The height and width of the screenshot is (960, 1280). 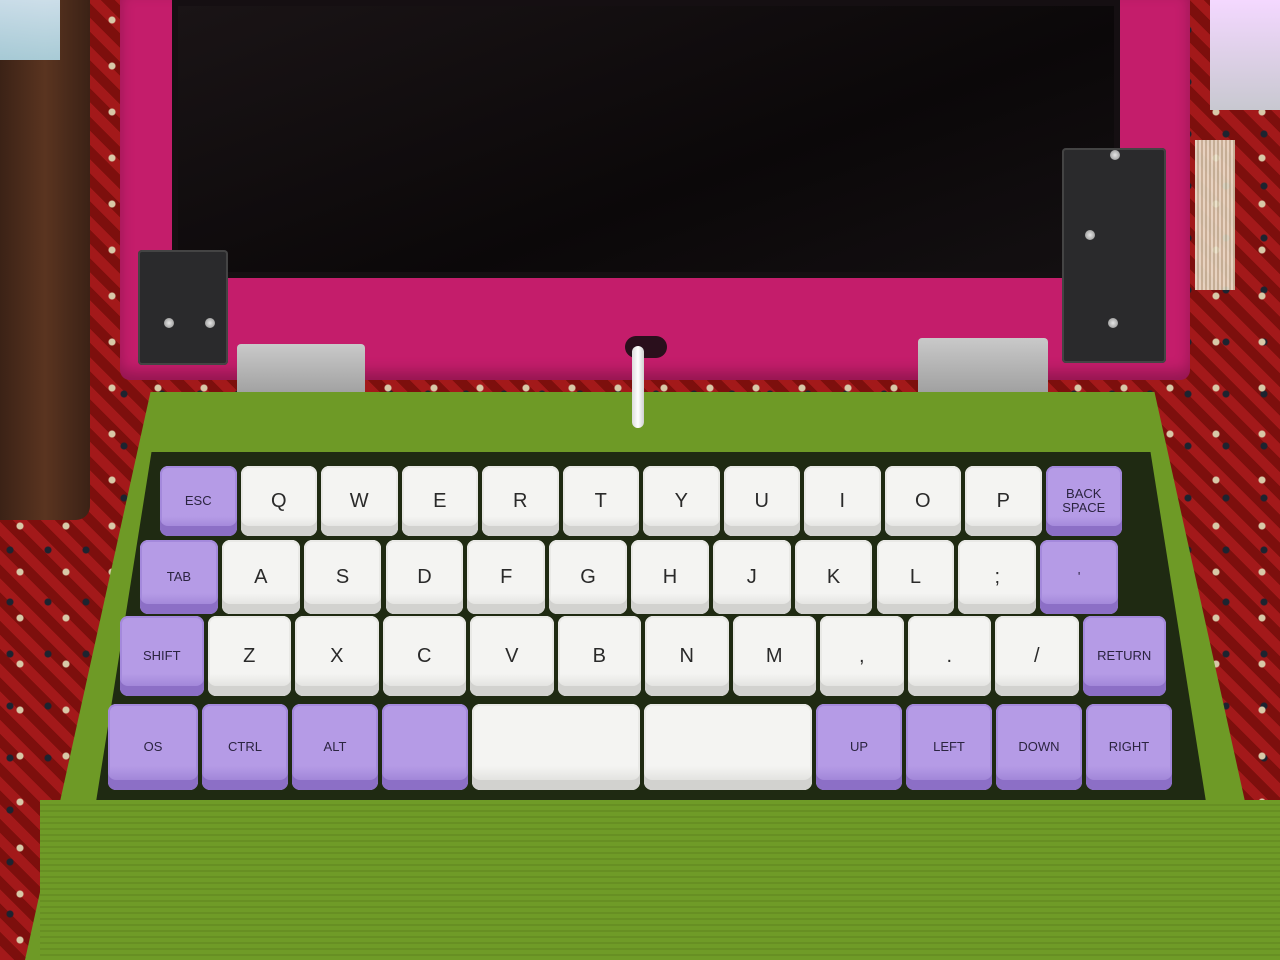 I want to click on key-left: LEFT, so click(x=949, y=747).